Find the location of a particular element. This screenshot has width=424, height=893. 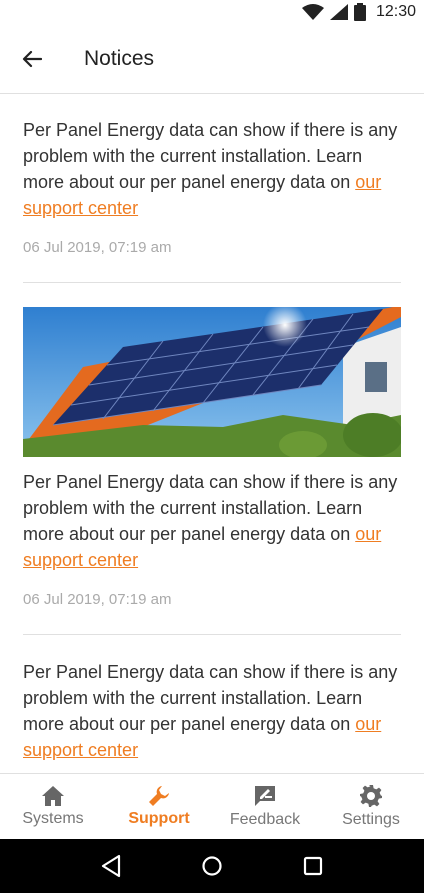

back-triangle-icon is located at coordinates (110, 866).